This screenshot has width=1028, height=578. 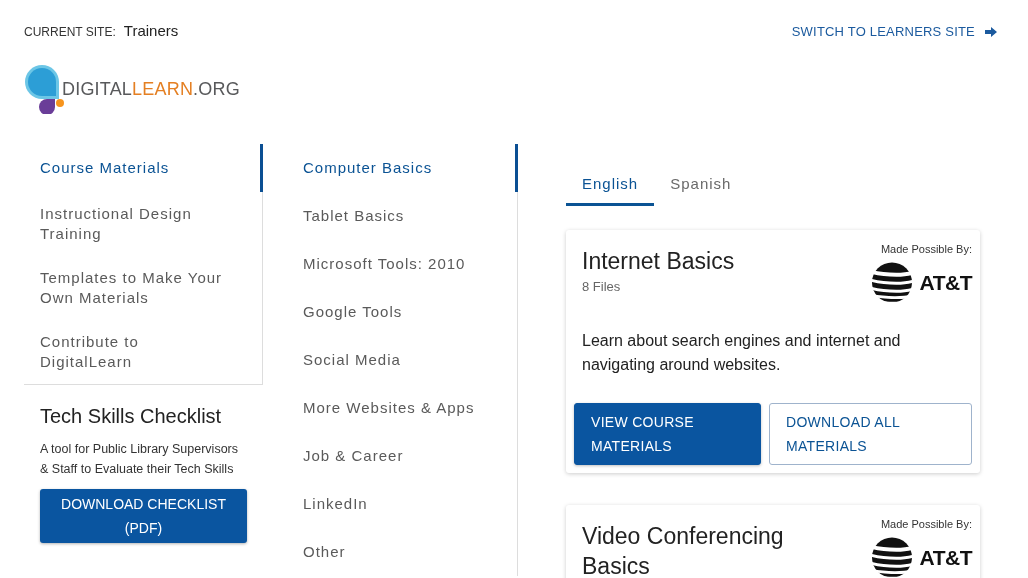 What do you see at coordinates (701, 184) in the screenshot?
I see `language-tab: Spanish` at bounding box center [701, 184].